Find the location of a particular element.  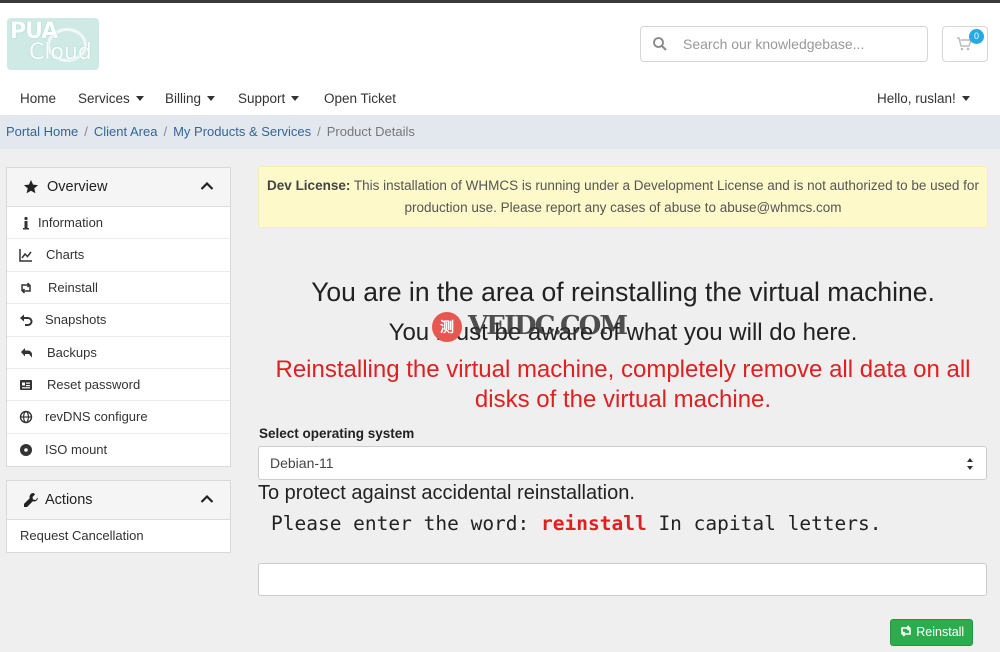

search-input is located at coordinates (801, 44).